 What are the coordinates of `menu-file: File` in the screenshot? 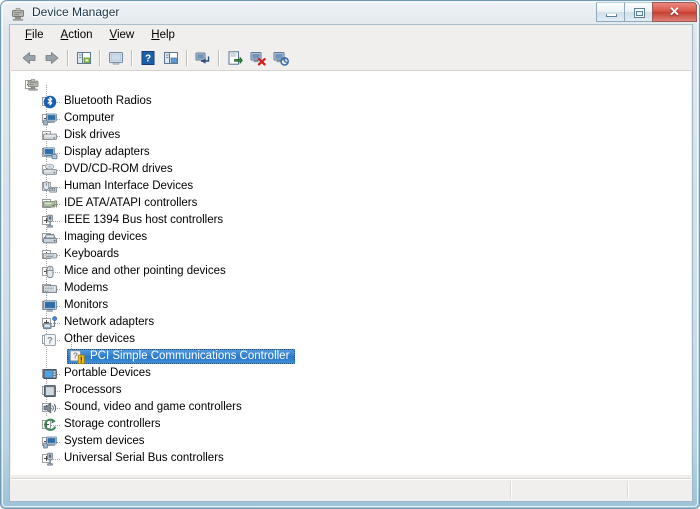 It's located at (35, 35).